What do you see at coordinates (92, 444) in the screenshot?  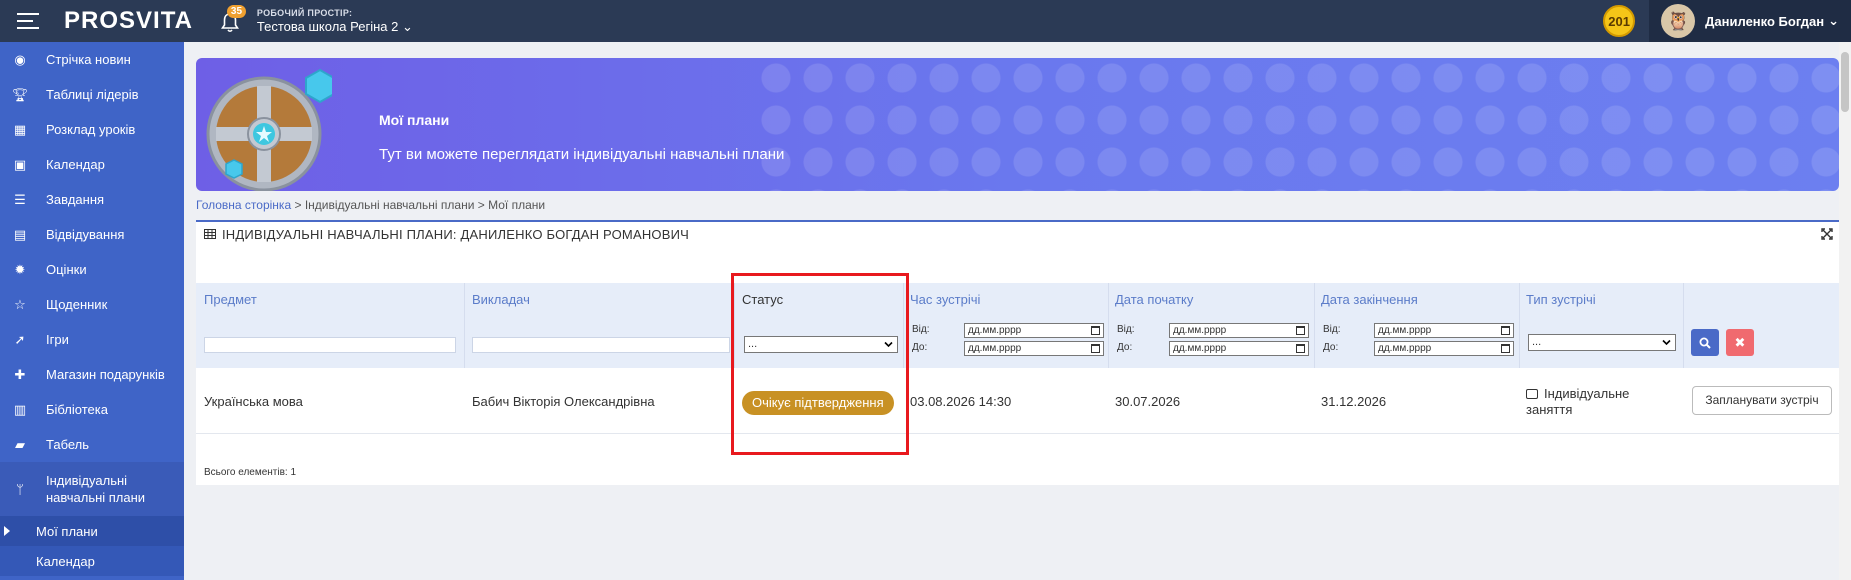 I see `sidebar-item-report-card: ▰ Табель` at bounding box center [92, 444].